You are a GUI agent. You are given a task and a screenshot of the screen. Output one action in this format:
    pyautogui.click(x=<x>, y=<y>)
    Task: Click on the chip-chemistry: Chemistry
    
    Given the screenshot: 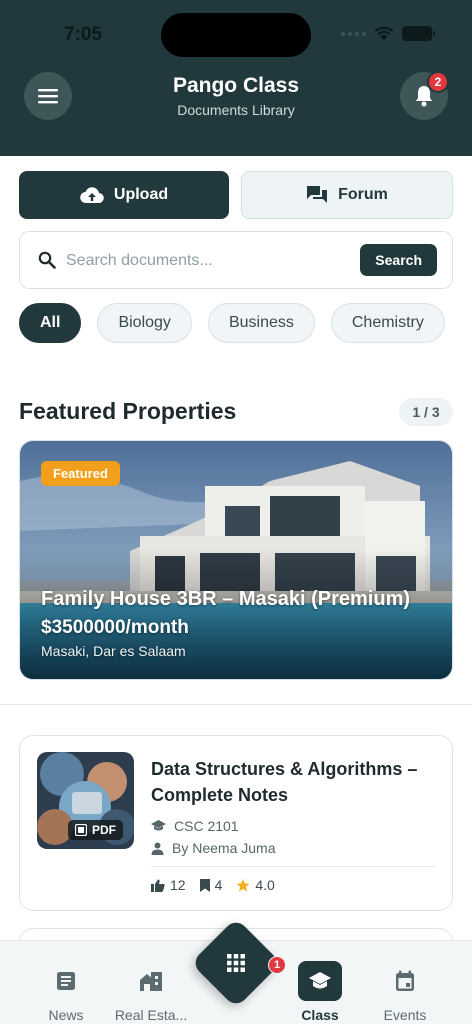 What is the action you would take?
    pyautogui.click(x=387, y=323)
    